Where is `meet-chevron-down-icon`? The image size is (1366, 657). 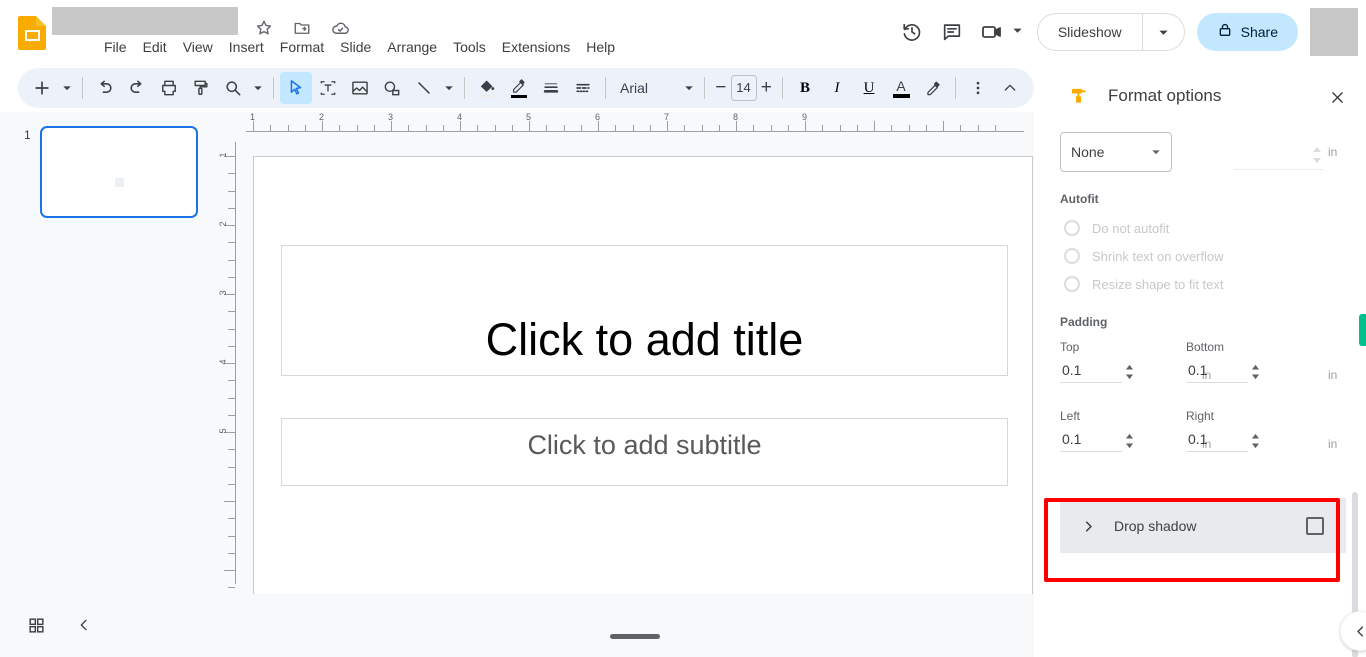 meet-chevron-down-icon is located at coordinates (1017, 32).